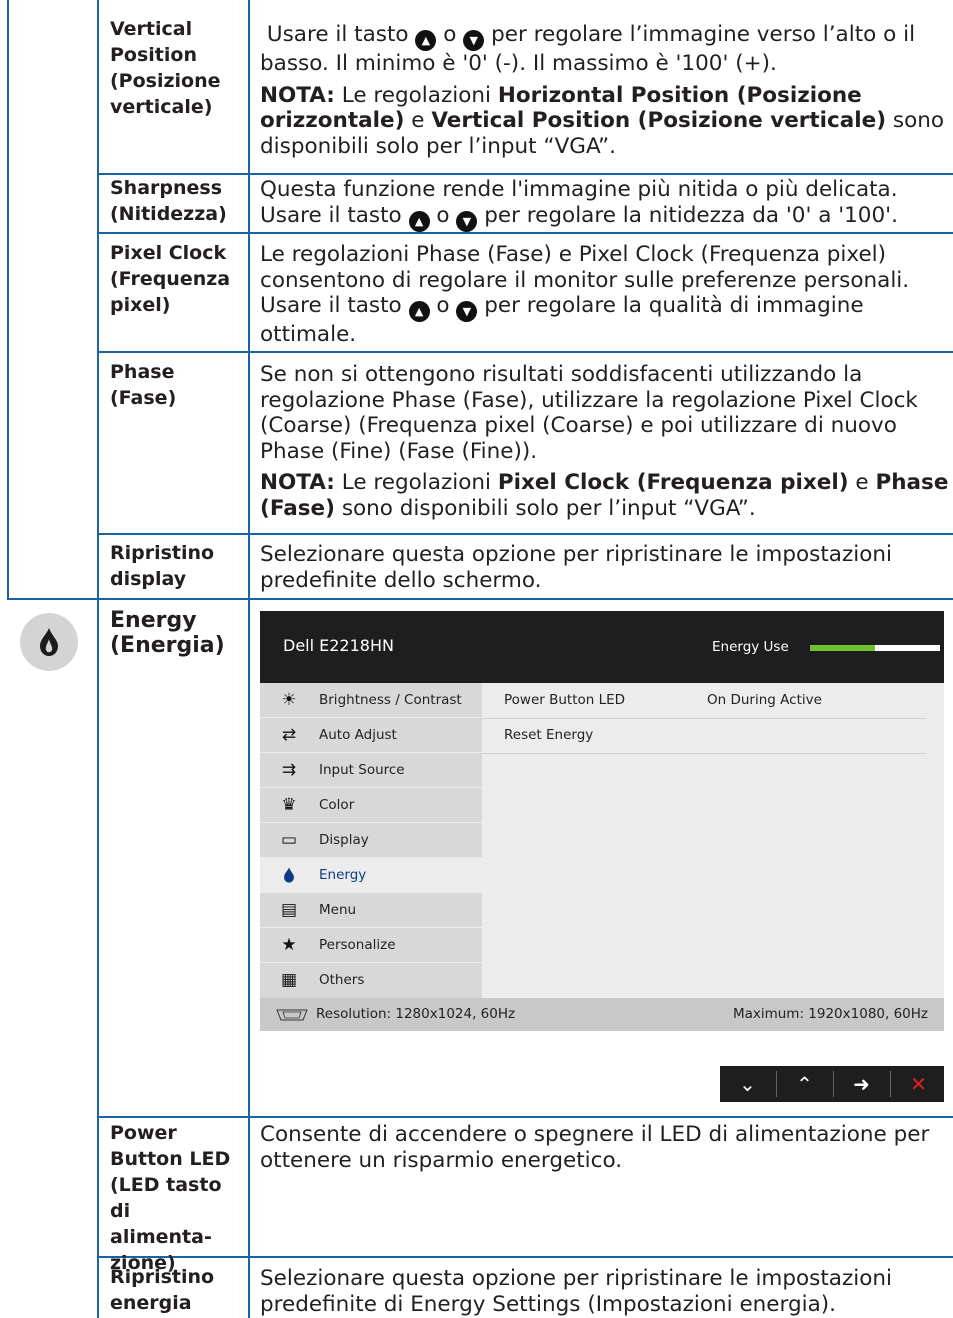  What do you see at coordinates (143, 385) in the screenshot?
I see `label-phase: Phase (Fase)` at bounding box center [143, 385].